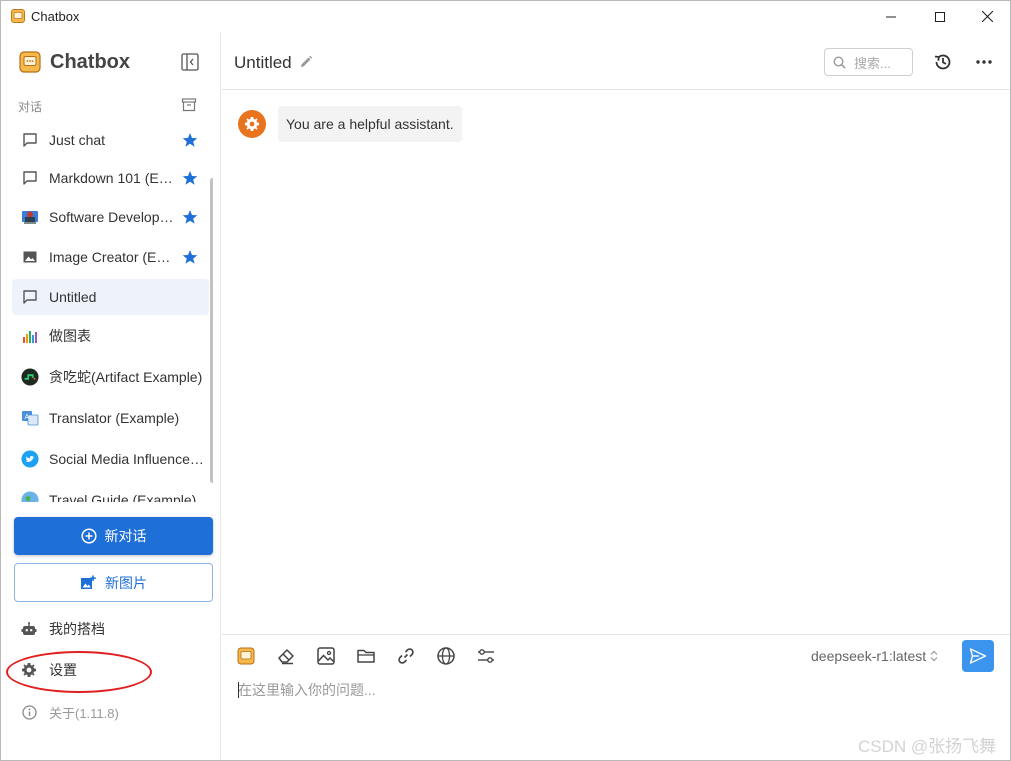 Image resolution: width=1011 pixels, height=761 pixels. Describe the element at coordinates (113, 217) in the screenshot. I see `session-label: Software Developer (Example)` at that location.